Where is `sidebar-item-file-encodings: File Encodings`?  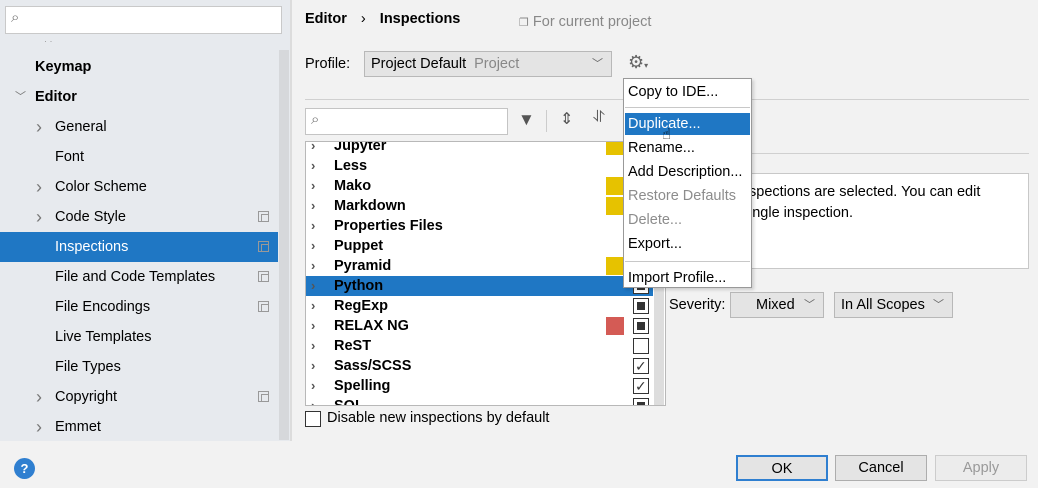
sidebar-item-file-encodings: File Encodings is located at coordinates (139, 307).